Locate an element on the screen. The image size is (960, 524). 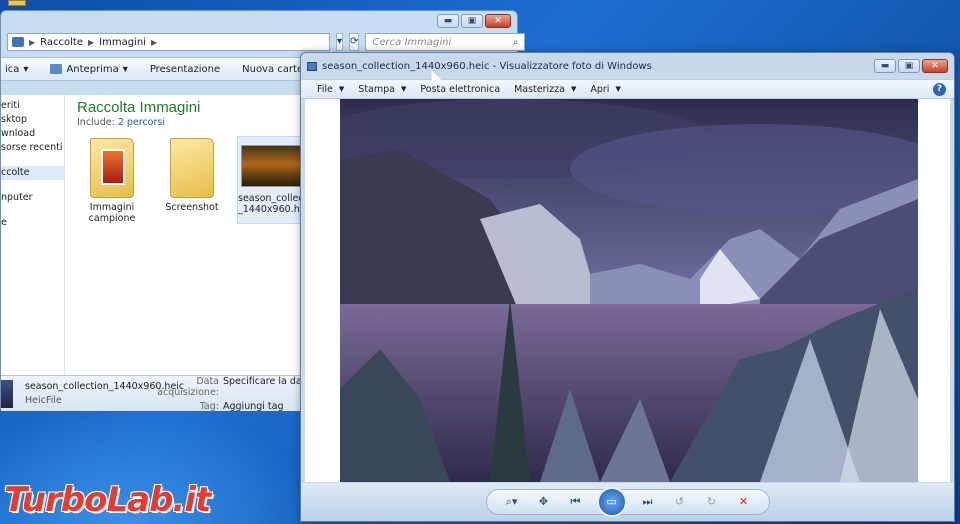
menu-print: Stampa ▼ is located at coordinates (382, 89).